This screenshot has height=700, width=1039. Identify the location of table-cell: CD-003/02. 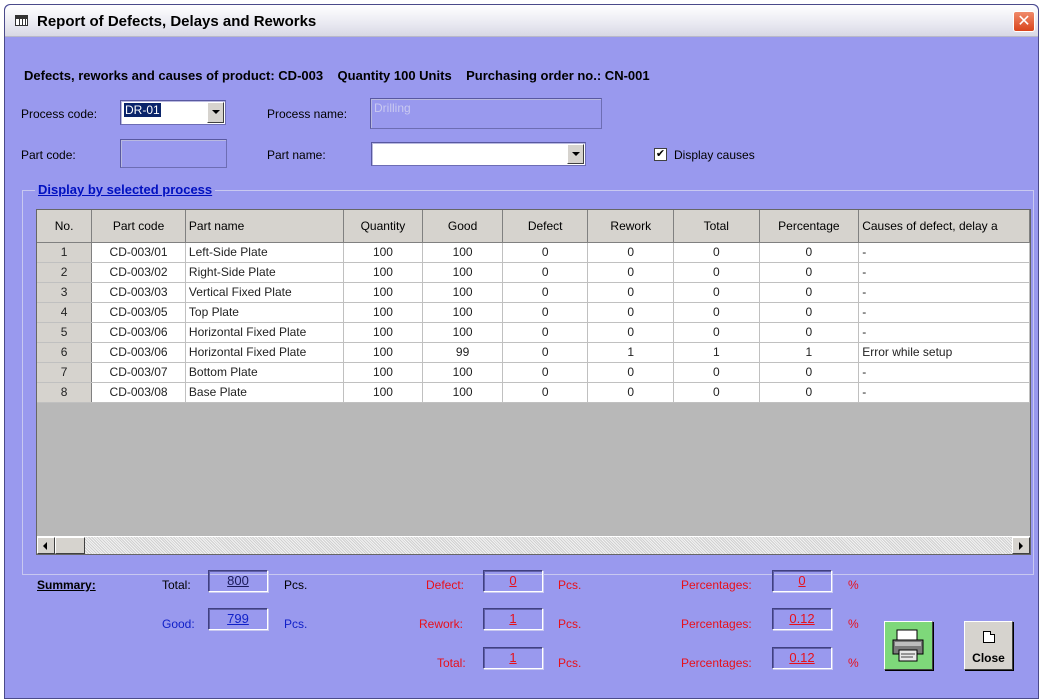
(138, 272).